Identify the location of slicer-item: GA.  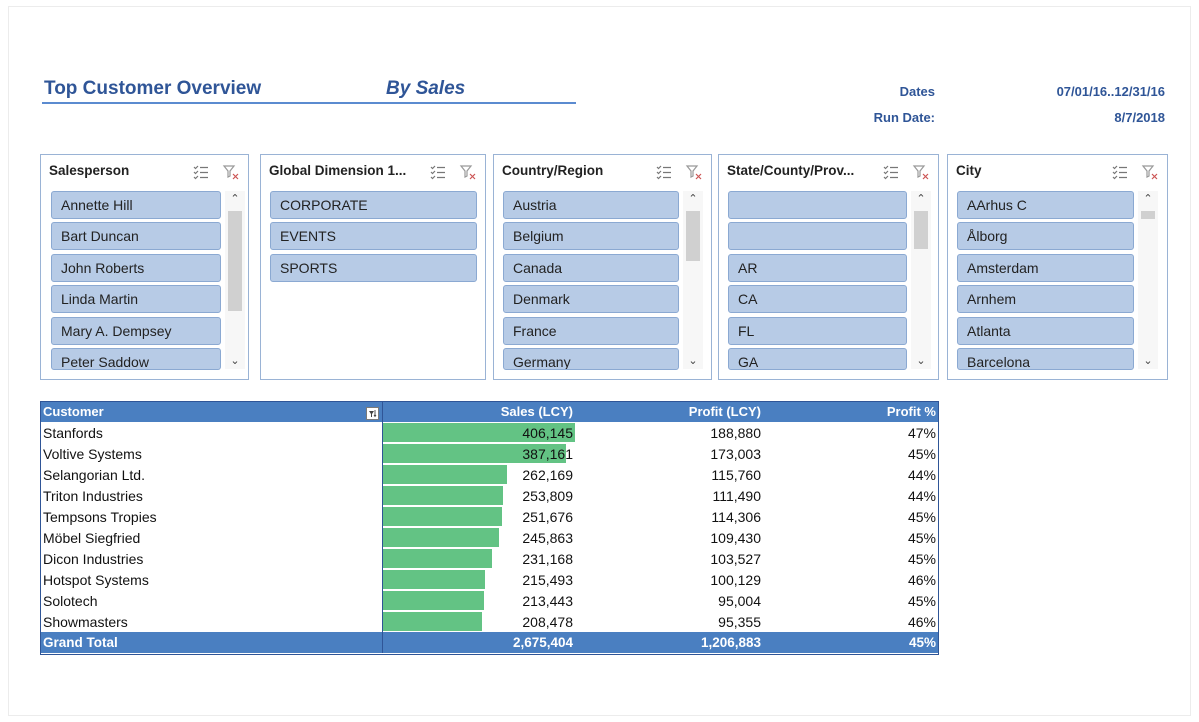
(817, 359).